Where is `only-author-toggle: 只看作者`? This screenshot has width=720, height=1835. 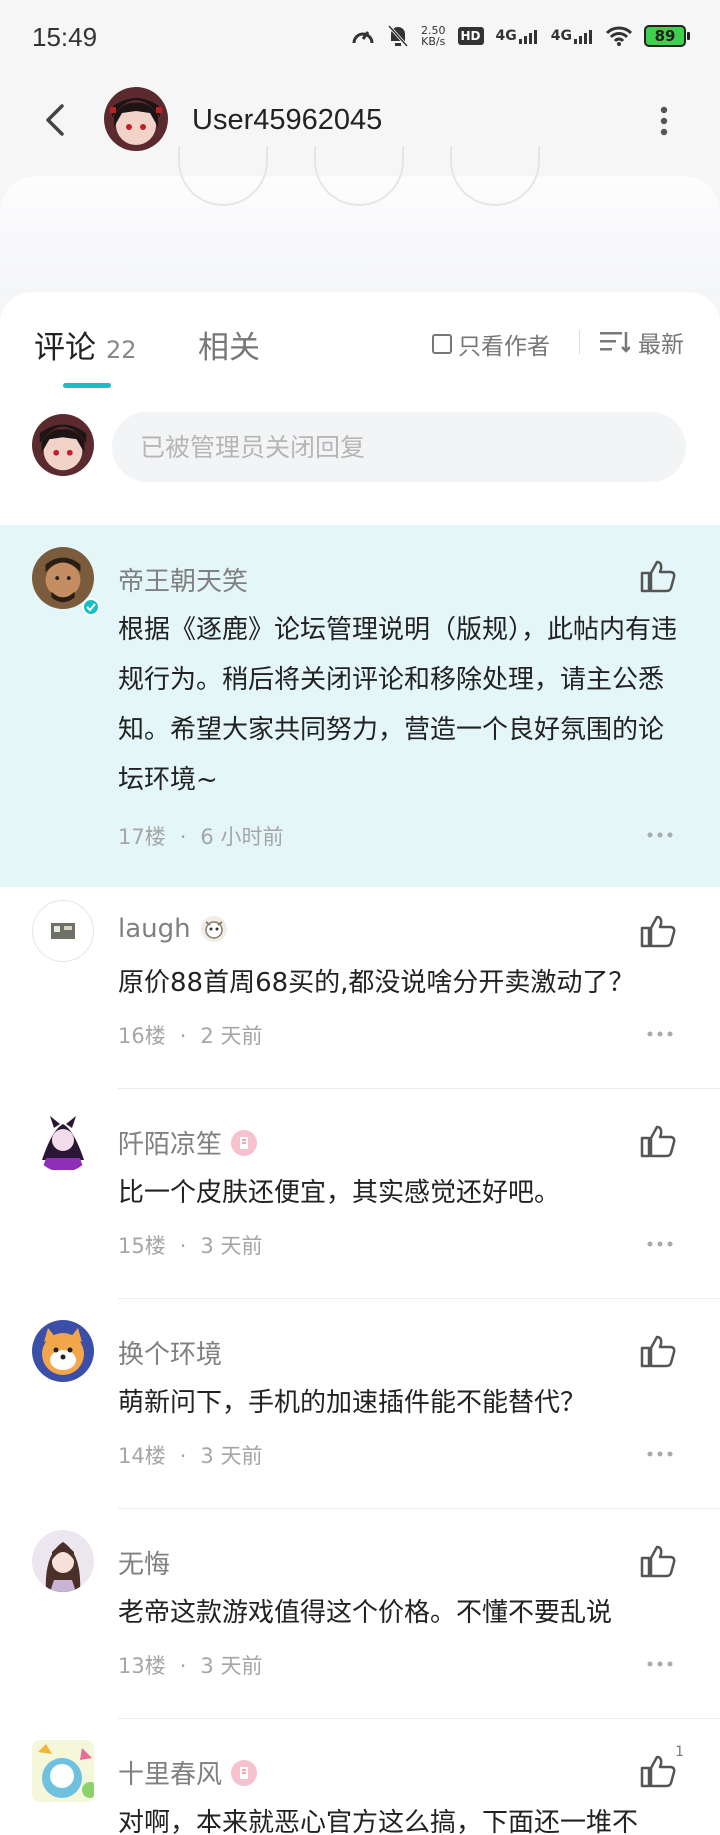
only-author-toggle: 只看作者 is located at coordinates (491, 344).